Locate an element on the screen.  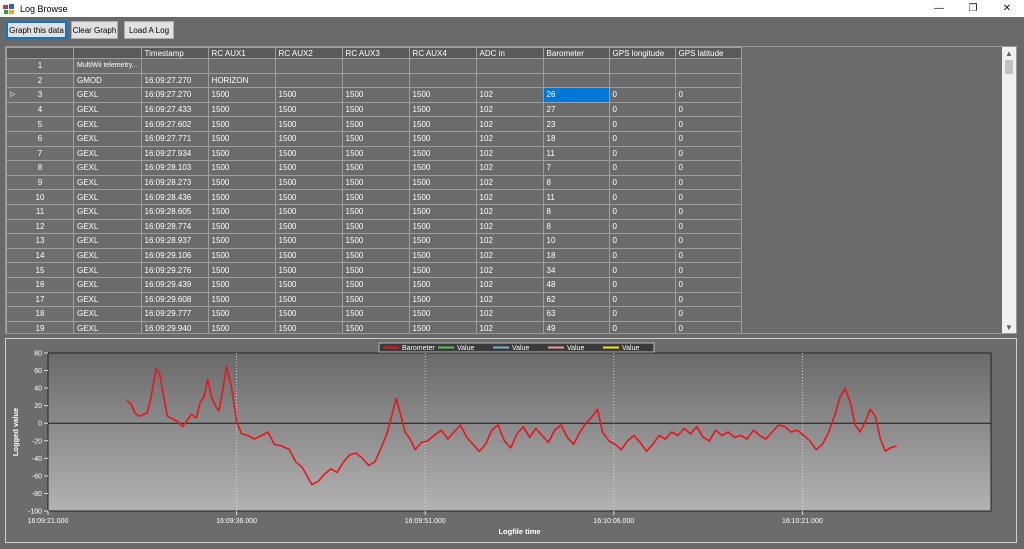
grid-cell: 49 is located at coordinates (576, 326).